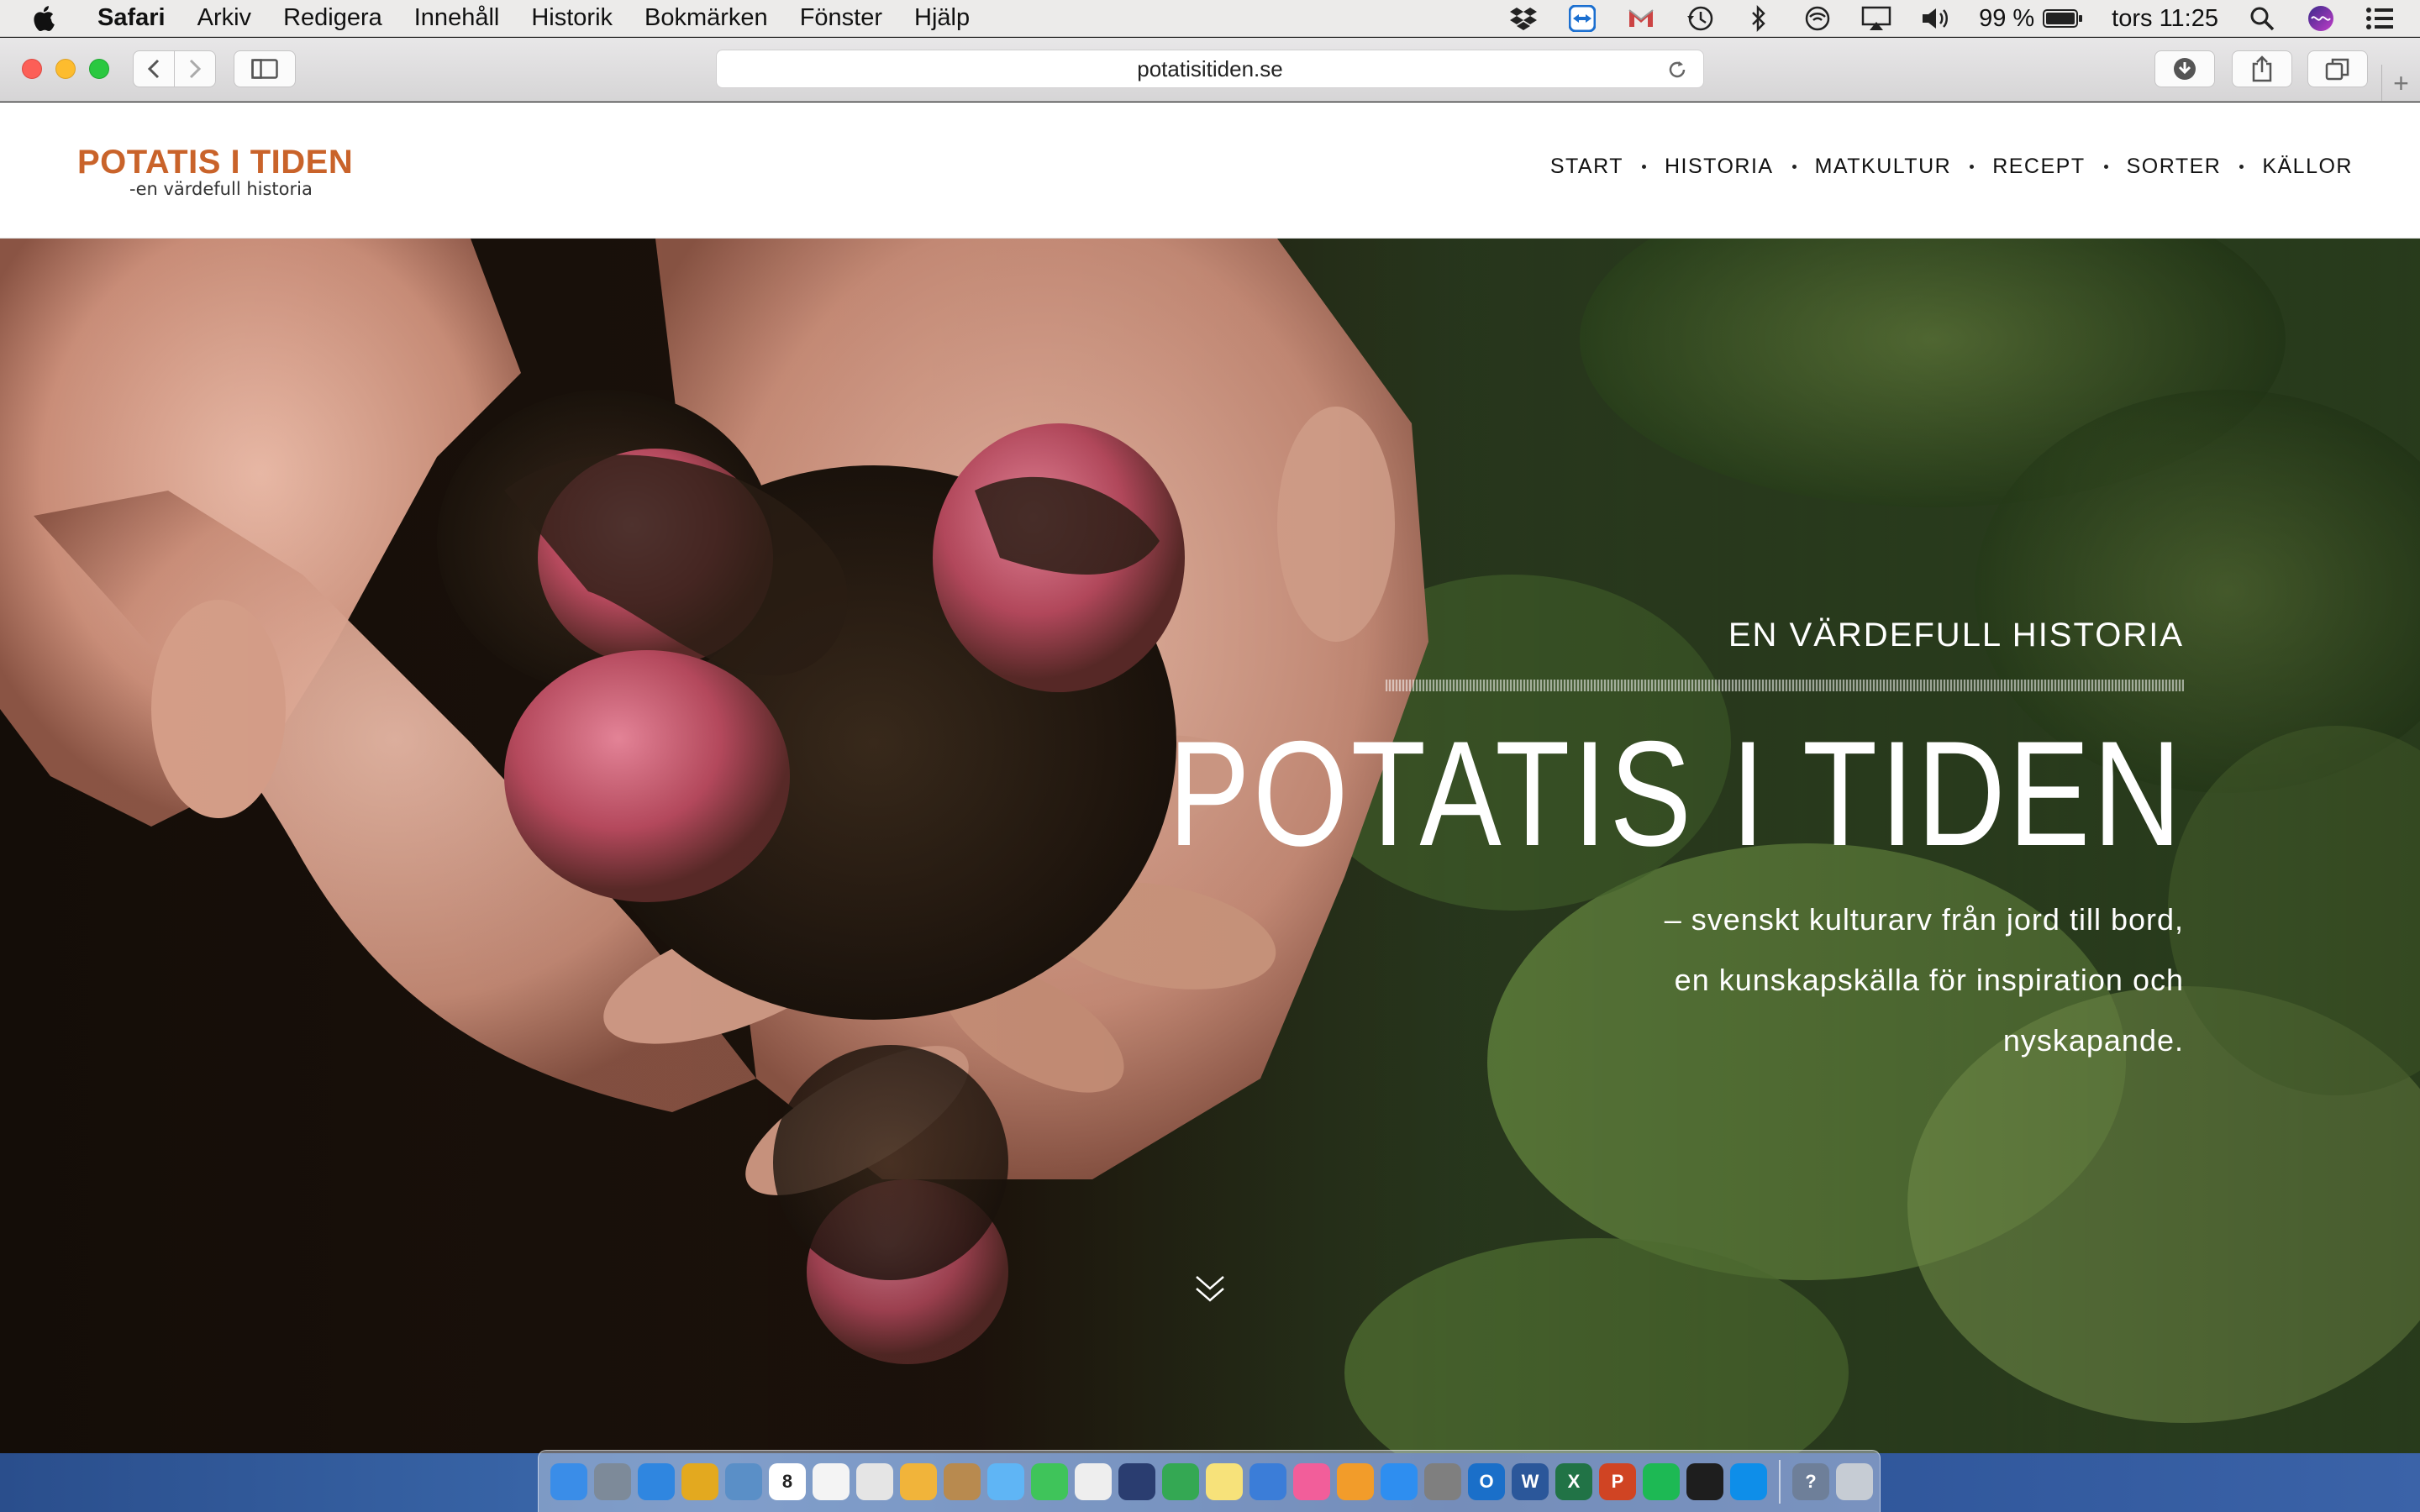 The image size is (2420, 1512). What do you see at coordinates (699, 1481) in the screenshot?
I see `chrome-icon` at bounding box center [699, 1481].